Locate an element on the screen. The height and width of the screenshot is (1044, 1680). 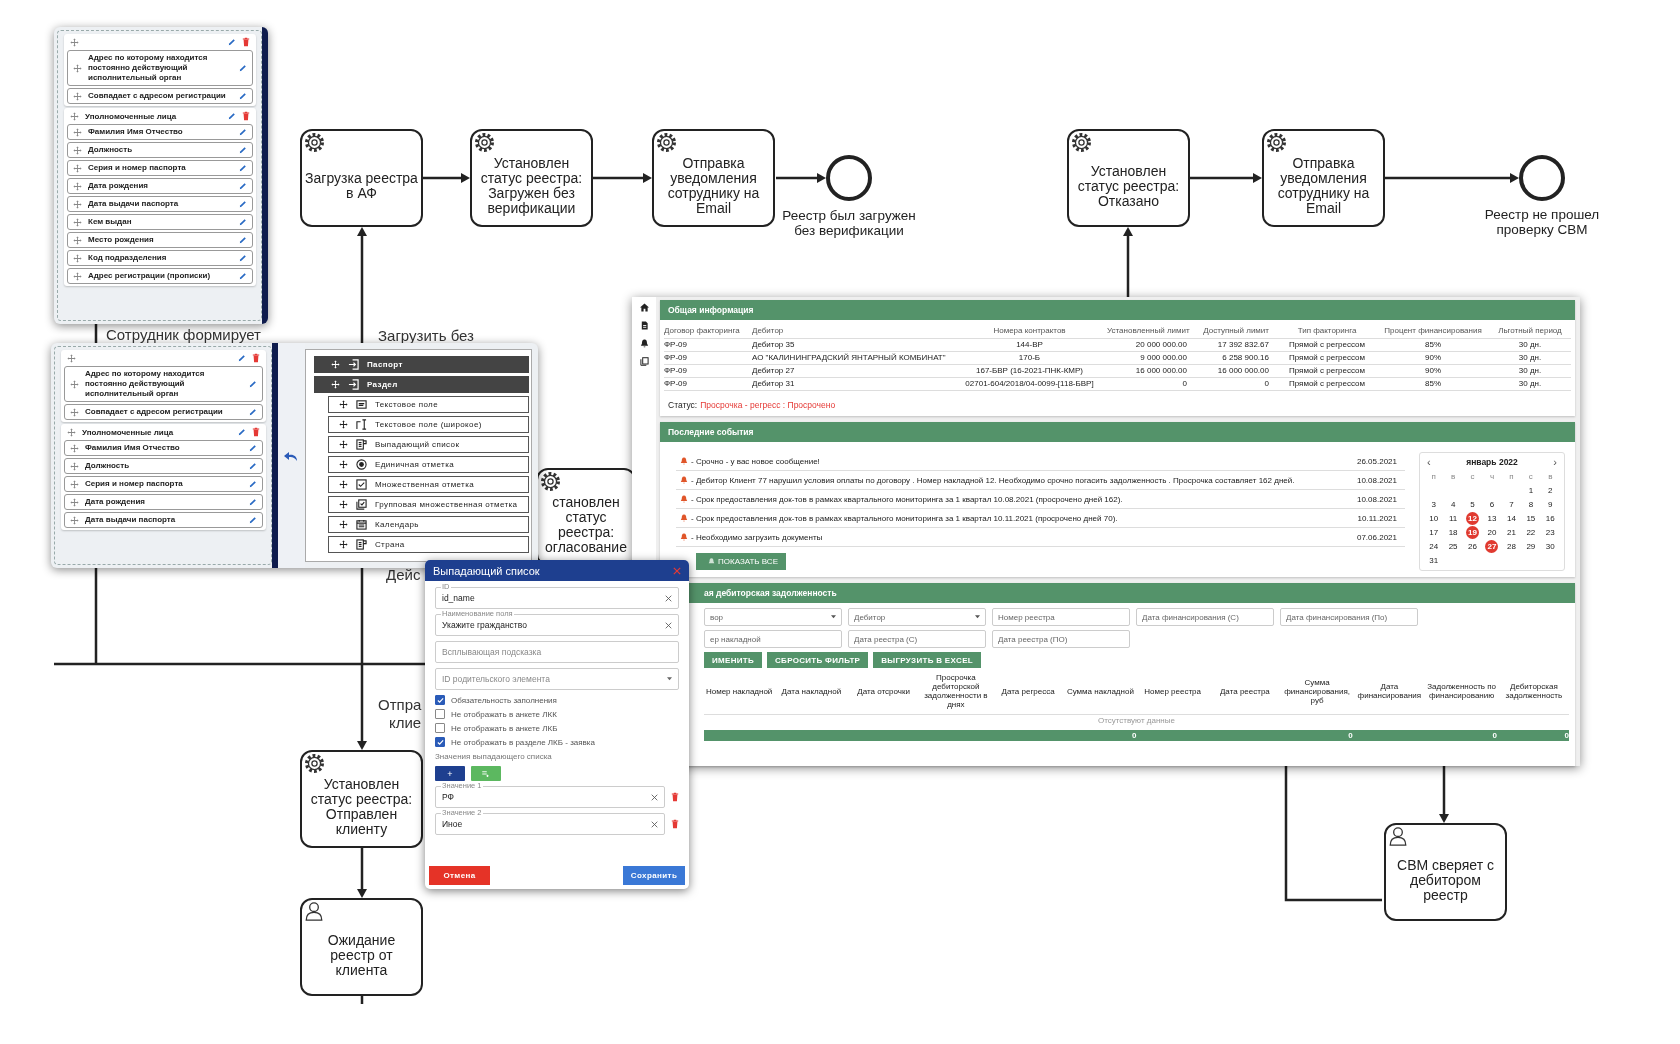
undo-icon is located at coordinates (291, 455).